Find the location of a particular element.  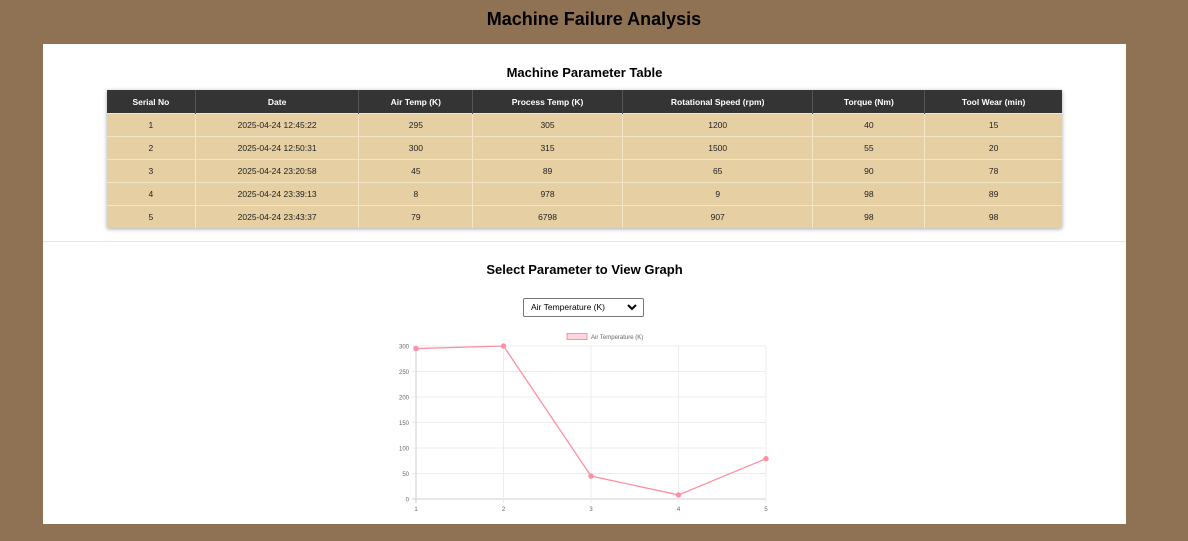

table-row: 5 2025-04-24 23:43:37 79 6798 907 98 98 is located at coordinates (584, 216).